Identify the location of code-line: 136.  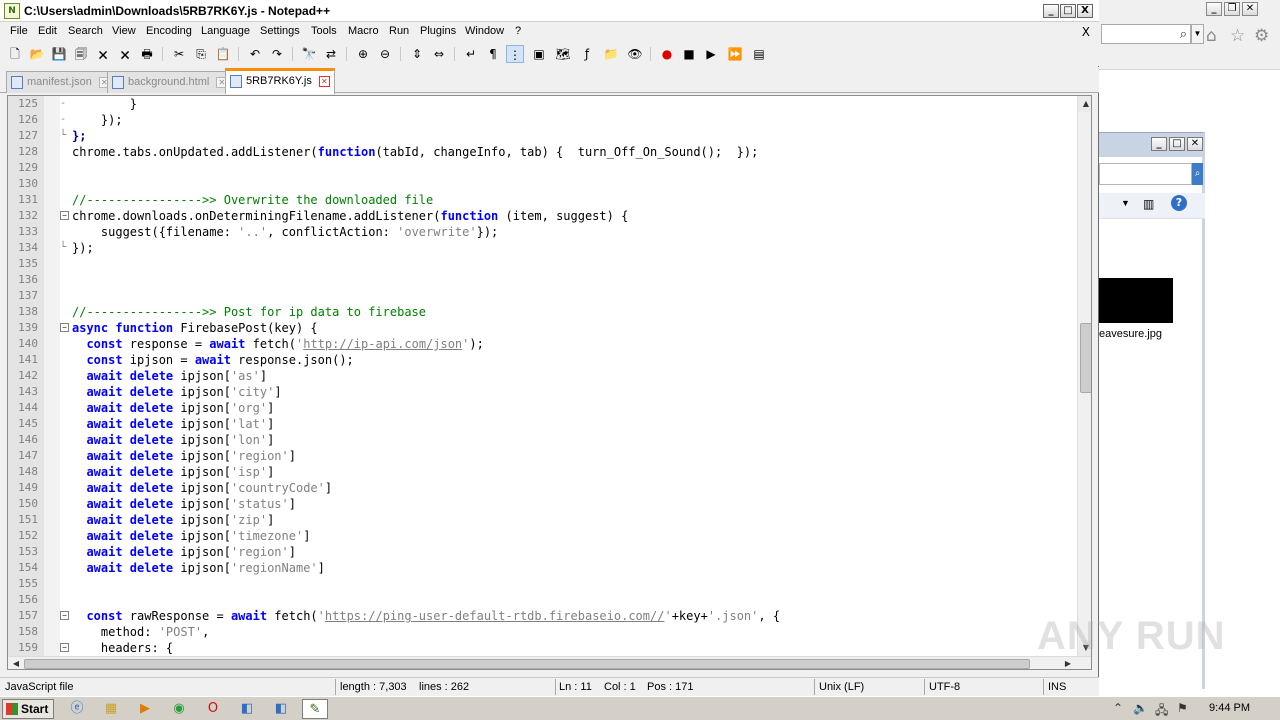
(542, 280).